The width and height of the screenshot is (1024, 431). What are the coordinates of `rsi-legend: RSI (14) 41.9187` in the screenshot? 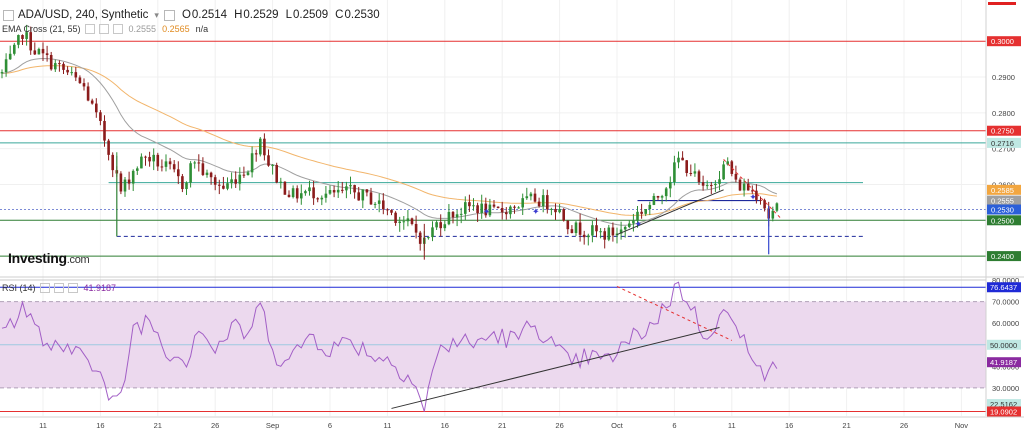 It's located at (59, 288).